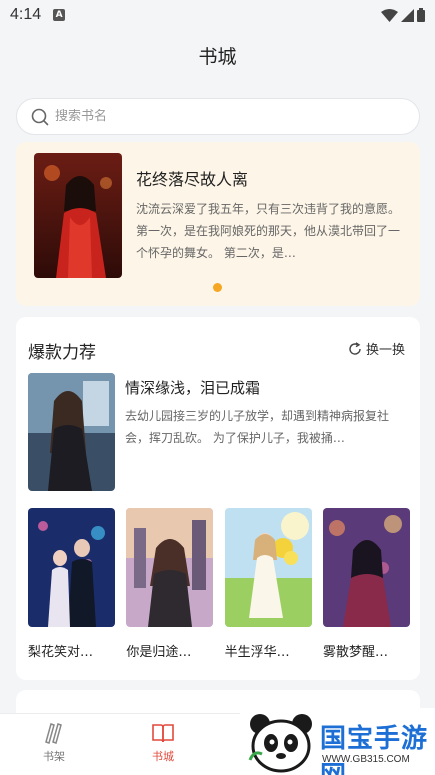 Image resolution: width=435 pixels, height=775 pixels. I want to click on panda-logo, so click(280, 743).